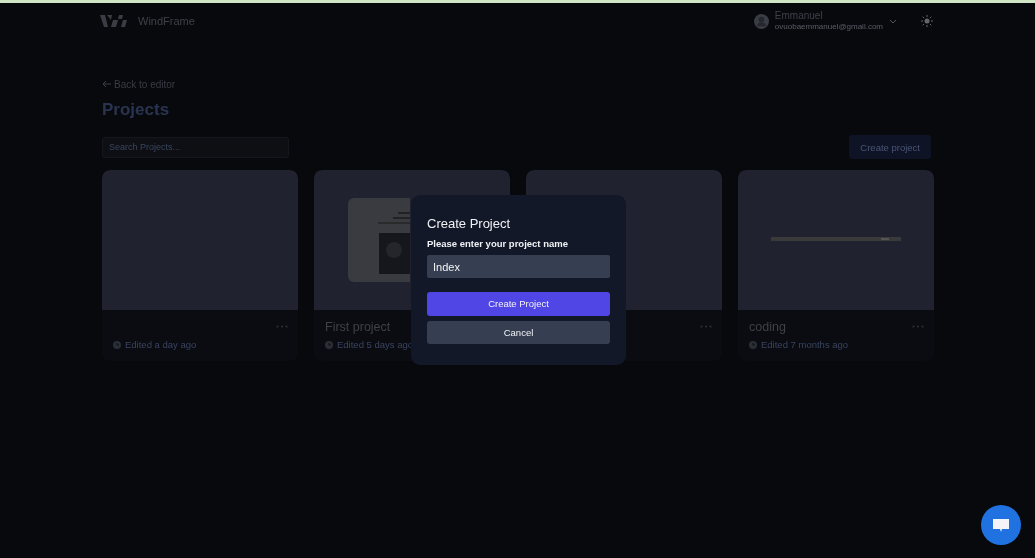 Image resolution: width=1035 pixels, height=558 pixels. I want to click on edited-time: Edited a day ago, so click(161, 344).